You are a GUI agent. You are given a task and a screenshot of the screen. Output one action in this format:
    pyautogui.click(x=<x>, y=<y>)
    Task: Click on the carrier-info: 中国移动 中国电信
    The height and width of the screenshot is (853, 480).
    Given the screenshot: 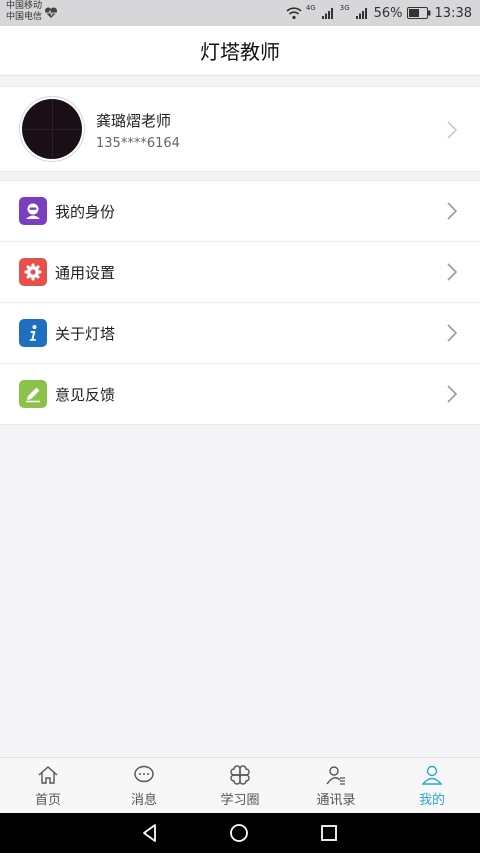 What is the action you would take?
    pyautogui.click(x=24, y=12)
    